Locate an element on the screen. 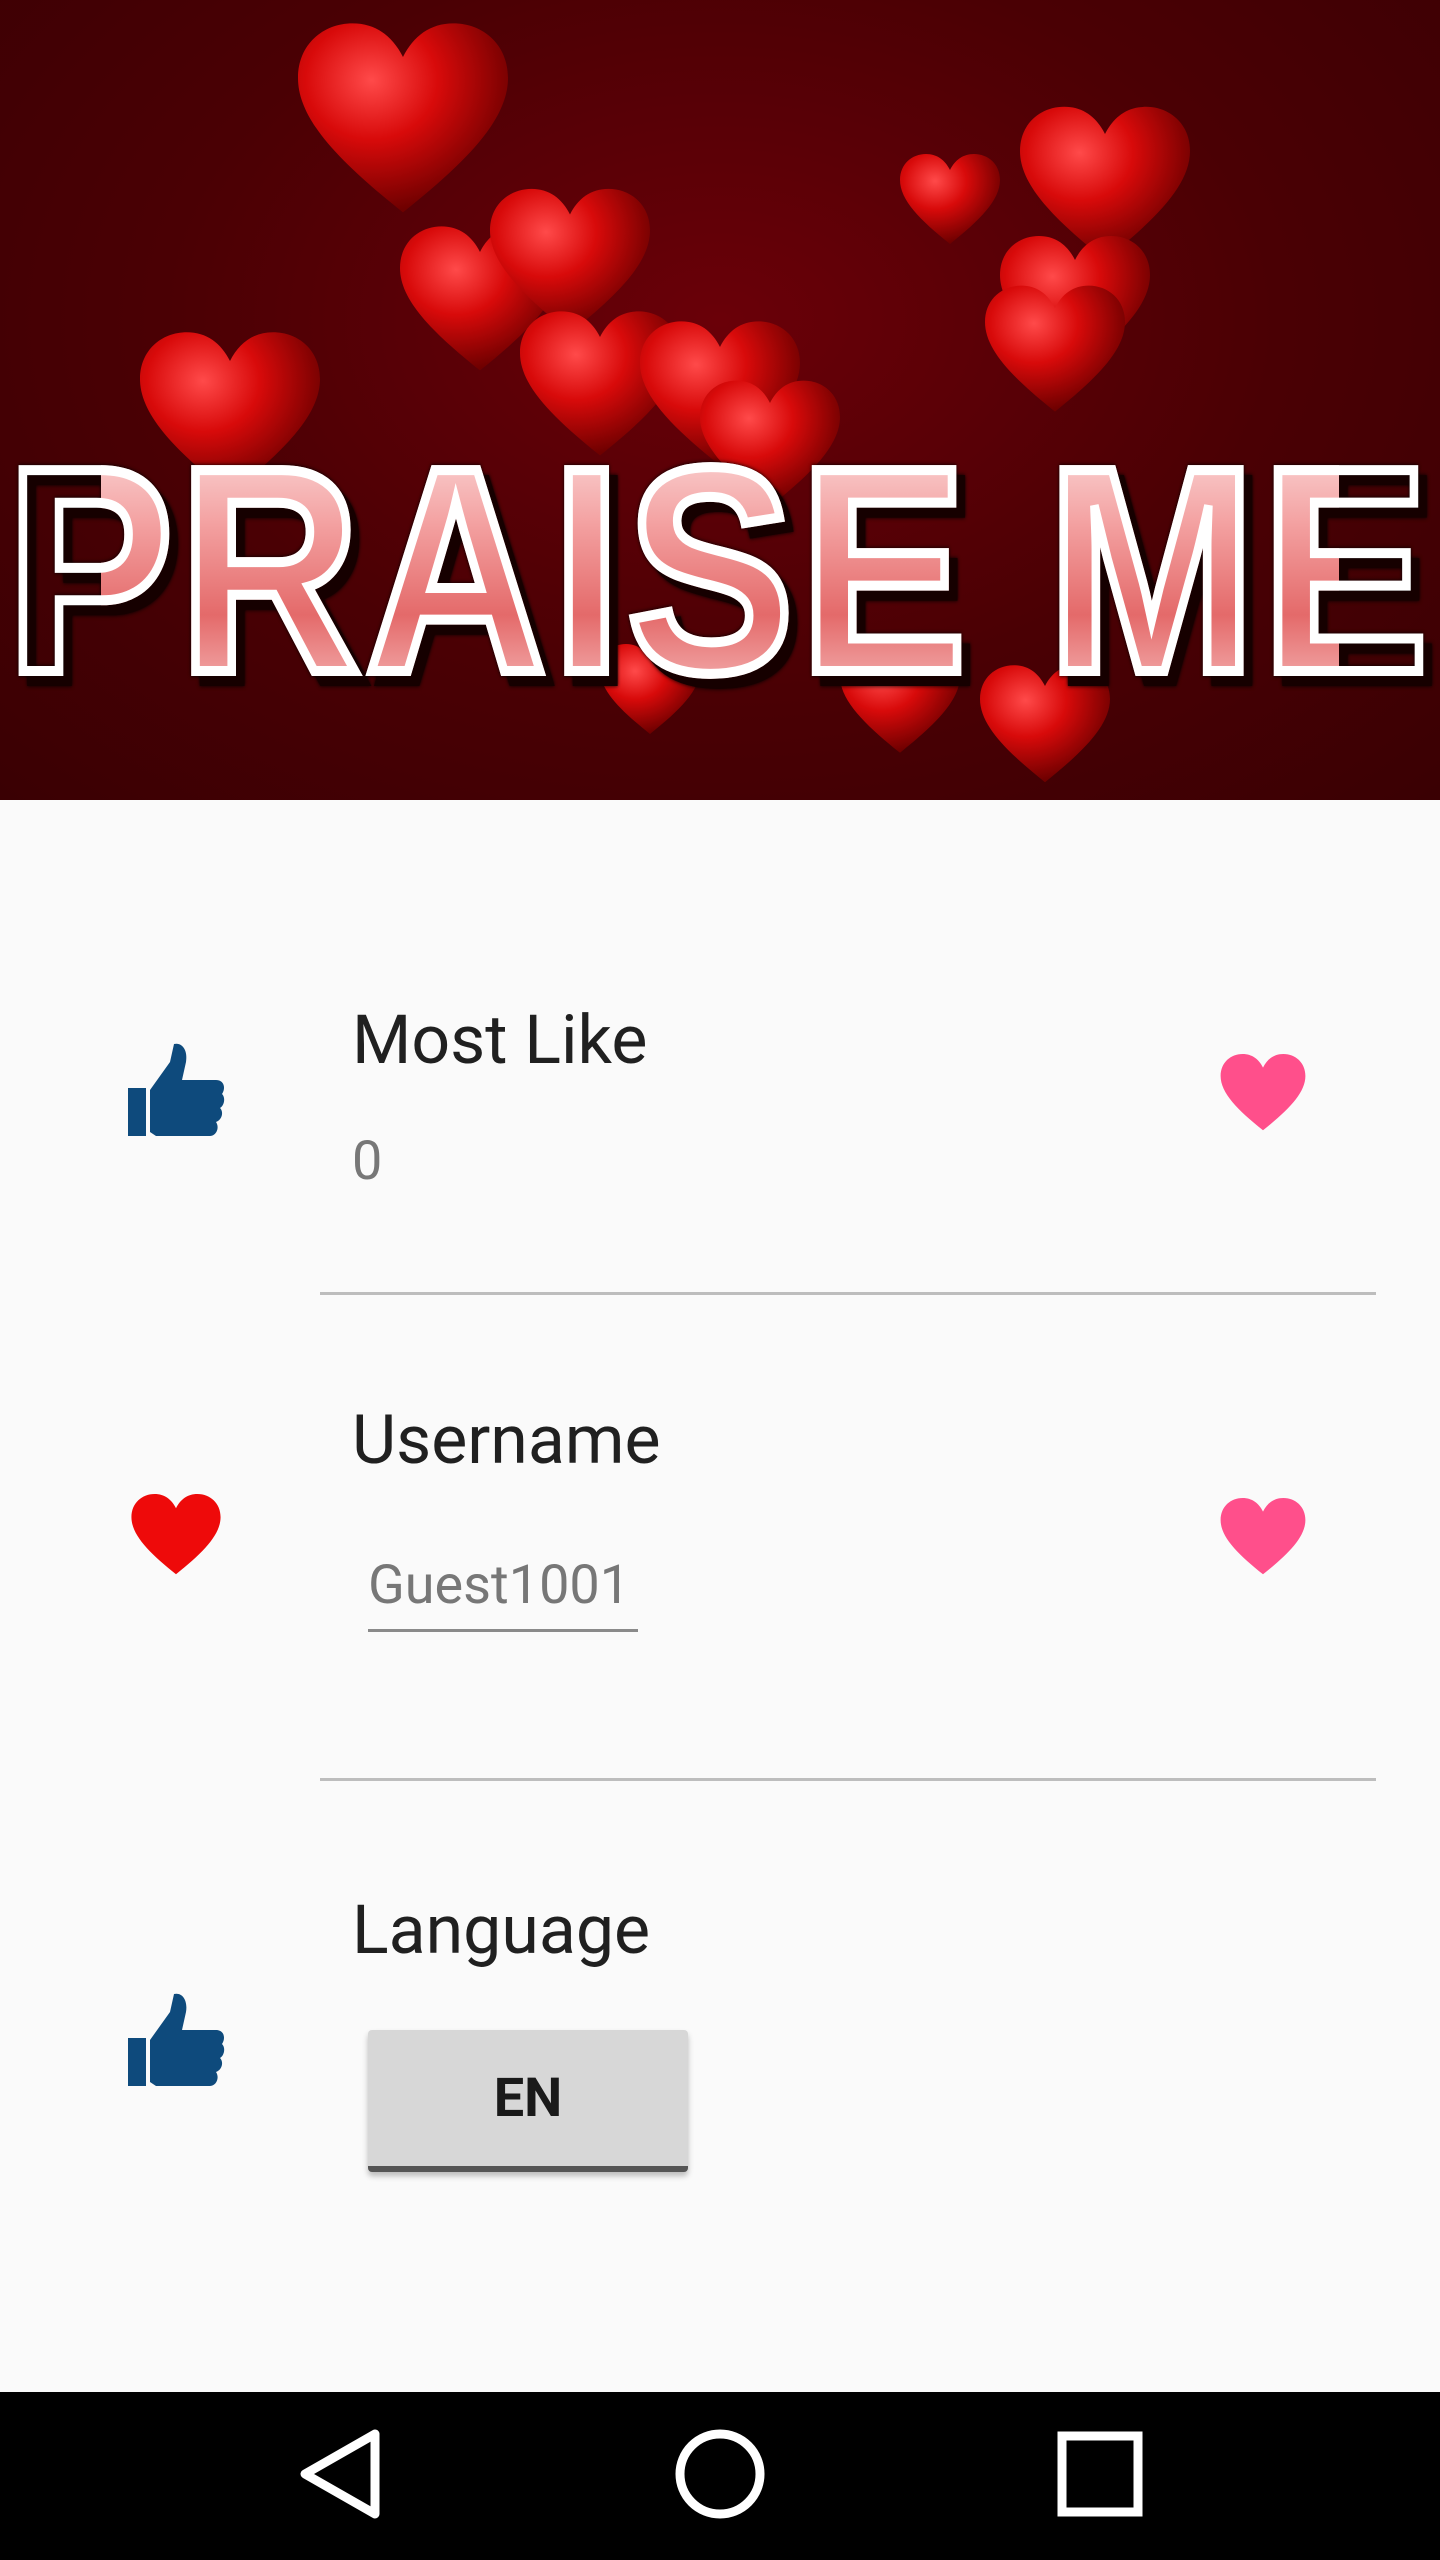 The width and height of the screenshot is (1440, 2560). recents-button is located at coordinates (1100, 2476).